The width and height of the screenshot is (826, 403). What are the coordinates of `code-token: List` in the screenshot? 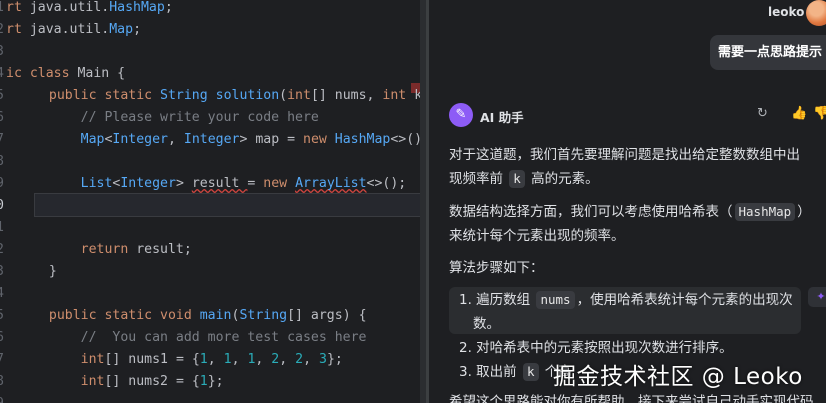 It's located at (73, 183).